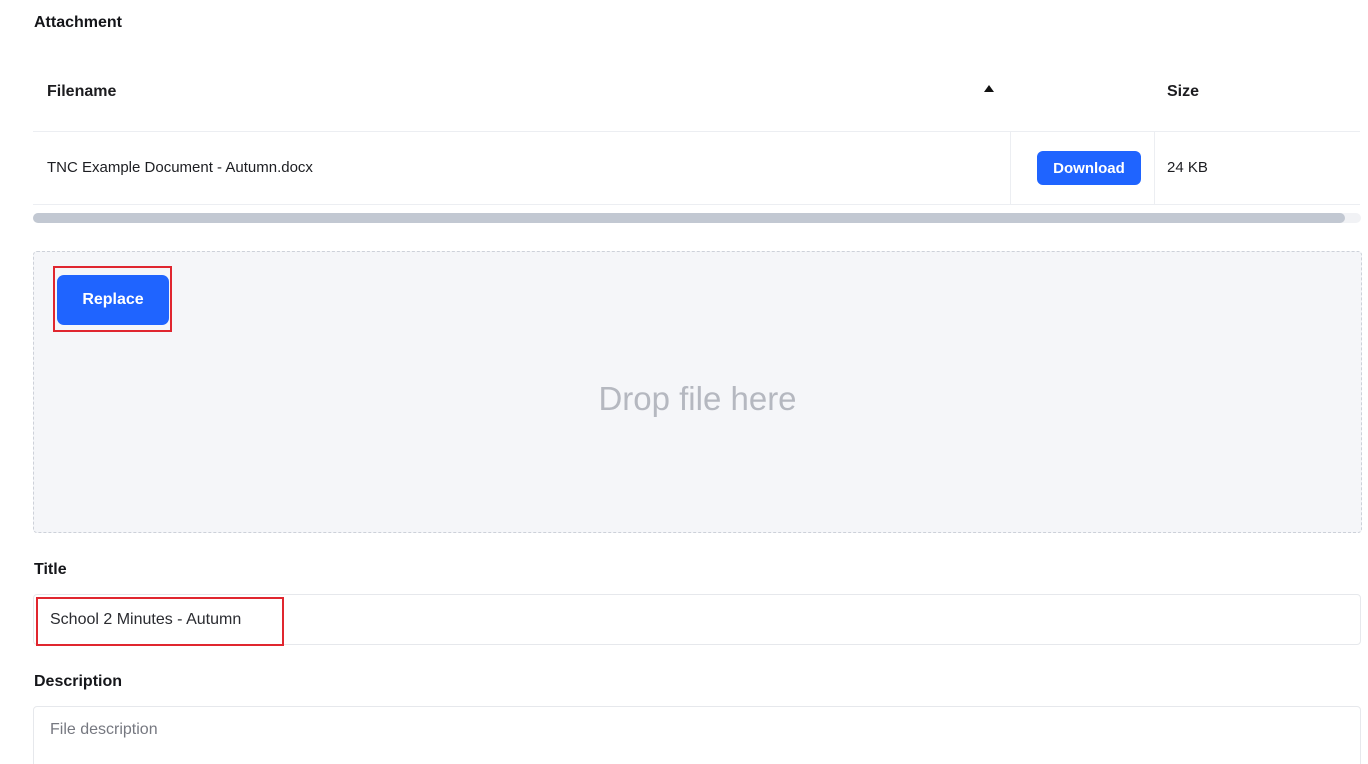 Image resolution: width=1368 pixels, height=764 pixels. What do you see at coordinates (689, 218) in the screenshot?
I see `scrollbar-thumb` at bounding box center [689, 218].